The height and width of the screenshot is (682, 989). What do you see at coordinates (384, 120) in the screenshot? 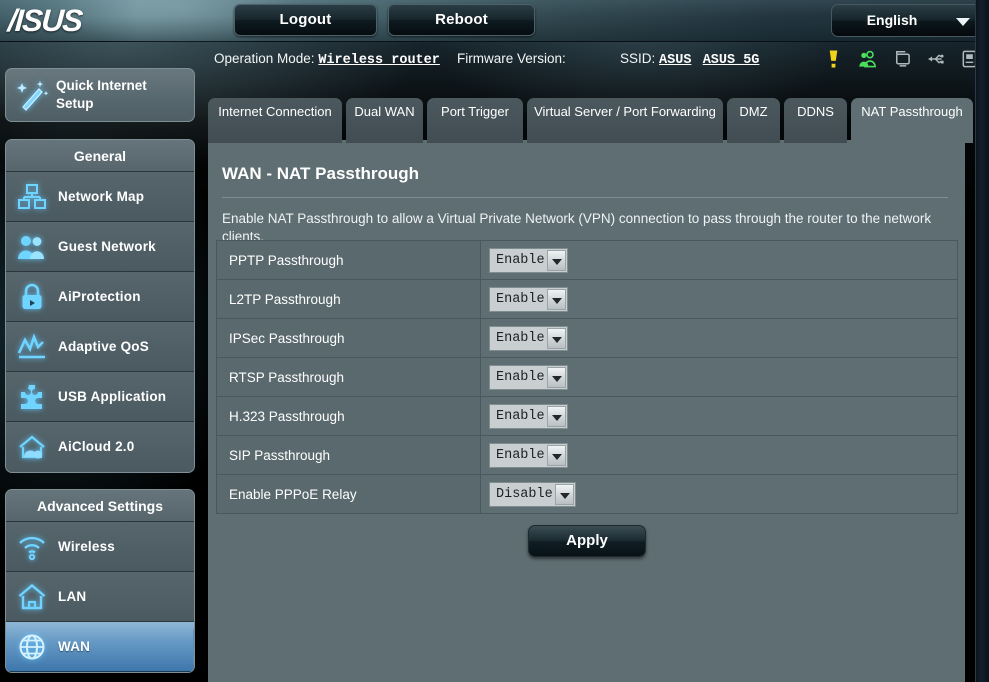
I see `tab-dual-wan: Dual WAN` at bounding box center [384, 120].